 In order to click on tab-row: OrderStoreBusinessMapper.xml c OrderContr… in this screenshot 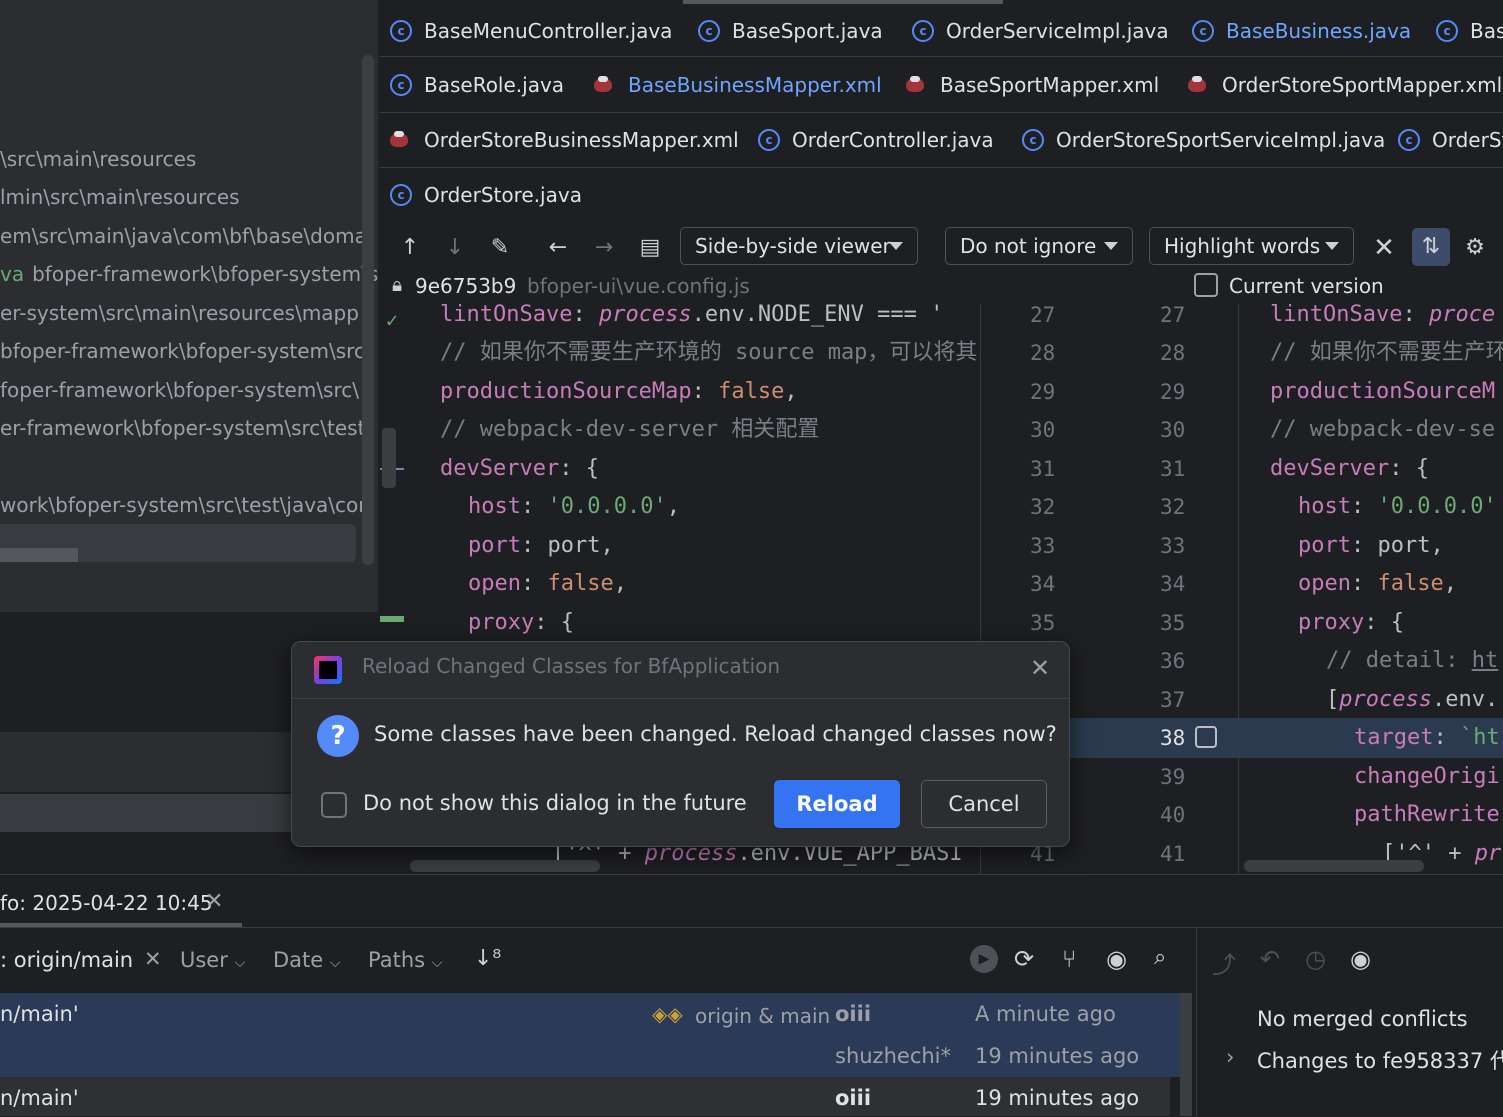, I will do `click(941, 140)`.